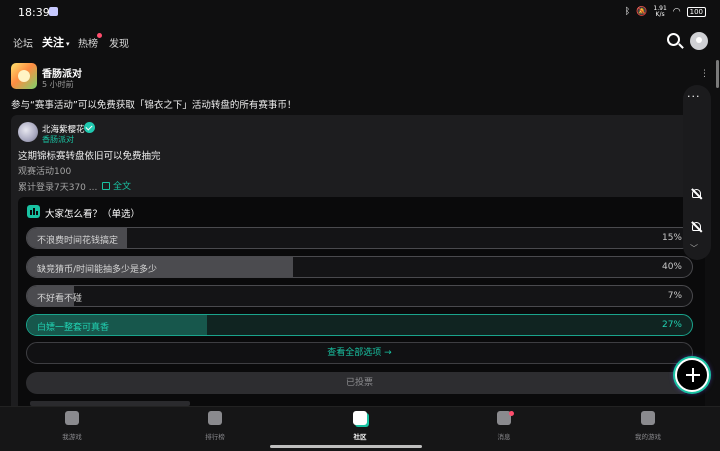 This screenshot has height=451, width=720. What do you see at coordinates (89, 156) in the screenshot?
I see `quote-text-line: 这期锦标赛转盘依旧可以免费抽完` at bounding box center [89, 156].